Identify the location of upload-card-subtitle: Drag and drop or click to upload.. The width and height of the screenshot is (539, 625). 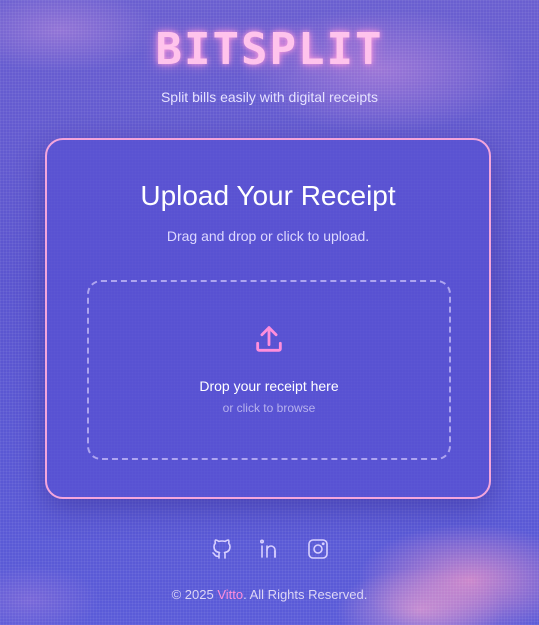
(268, 236).